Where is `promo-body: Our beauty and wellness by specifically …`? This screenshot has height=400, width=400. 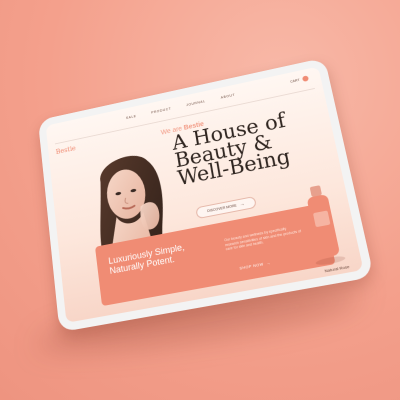 promo-body: Our beauty and wellness by specifically … is located at coordinates (262, 239).